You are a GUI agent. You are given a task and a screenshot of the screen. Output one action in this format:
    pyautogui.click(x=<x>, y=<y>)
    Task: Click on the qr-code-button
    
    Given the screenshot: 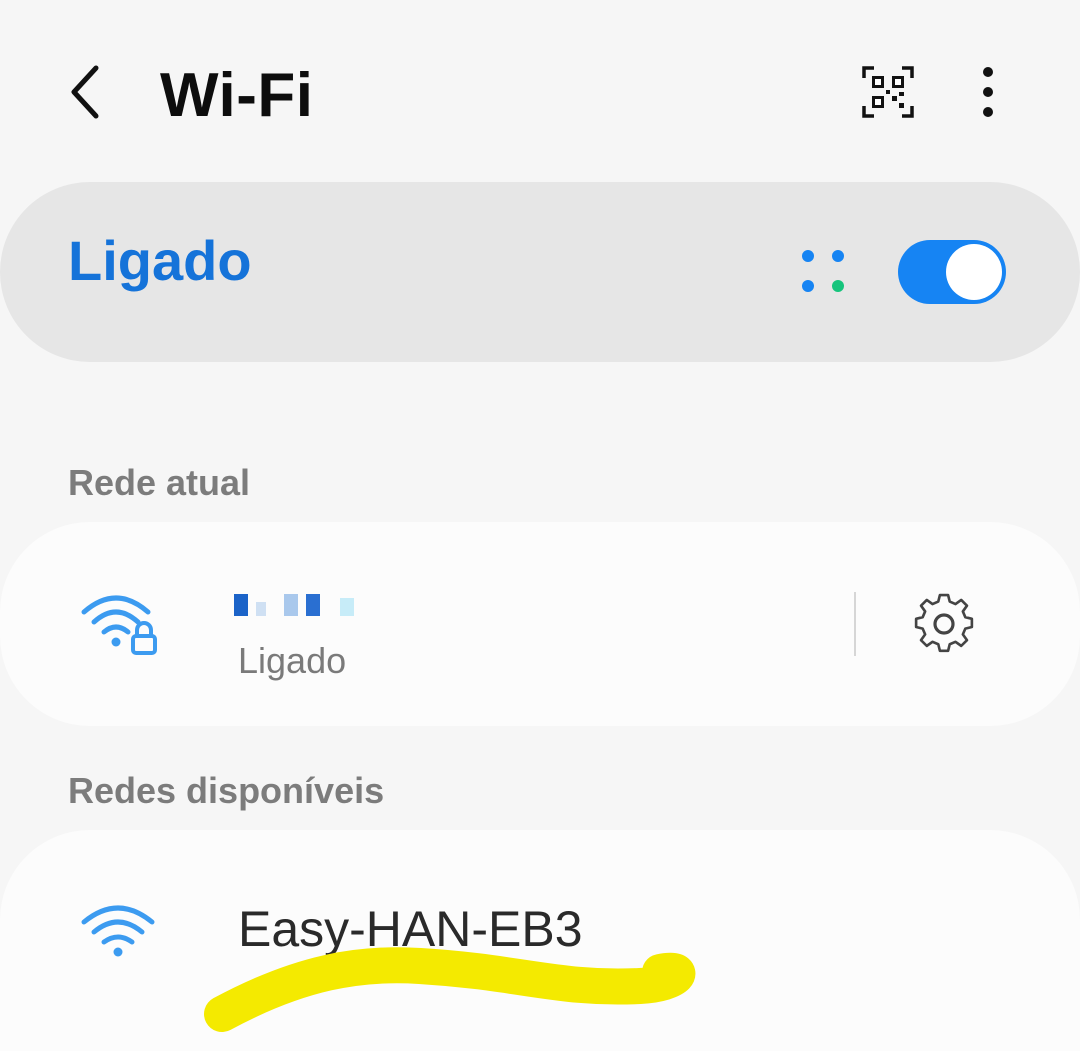 What is the action you would take?
    pyautogui.click(x=888, y=92)
    